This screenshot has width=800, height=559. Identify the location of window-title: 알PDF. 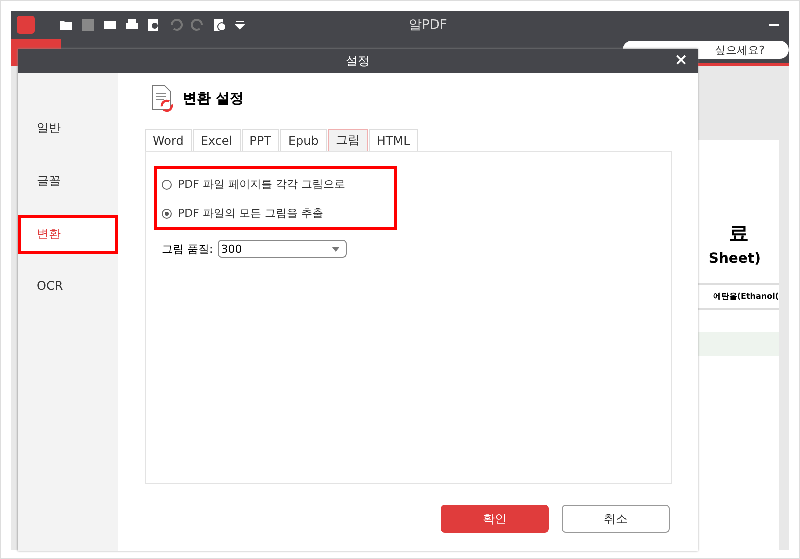
(428, 25).